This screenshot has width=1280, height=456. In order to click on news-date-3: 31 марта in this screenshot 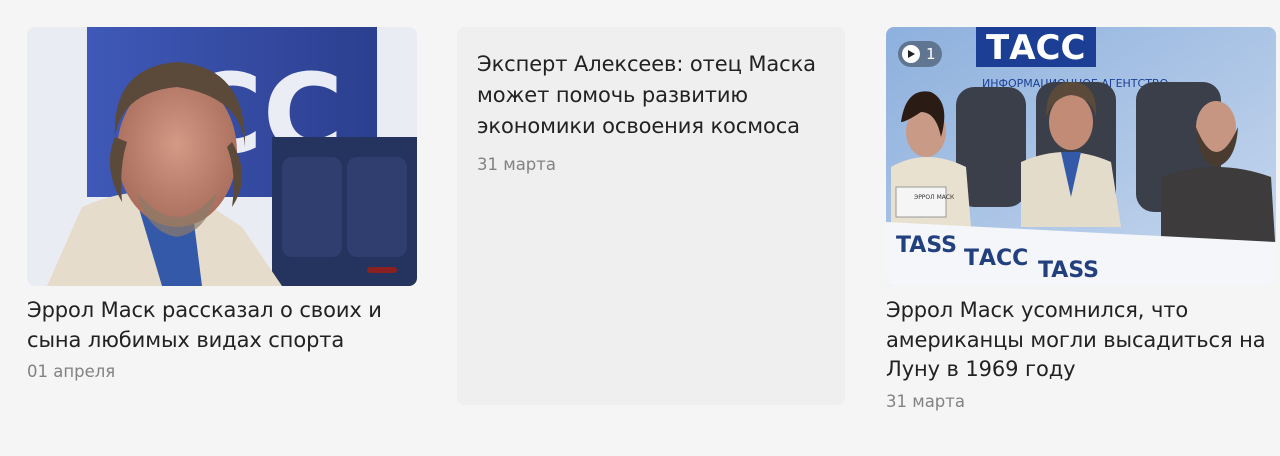, I will do `click(925, 401)`.